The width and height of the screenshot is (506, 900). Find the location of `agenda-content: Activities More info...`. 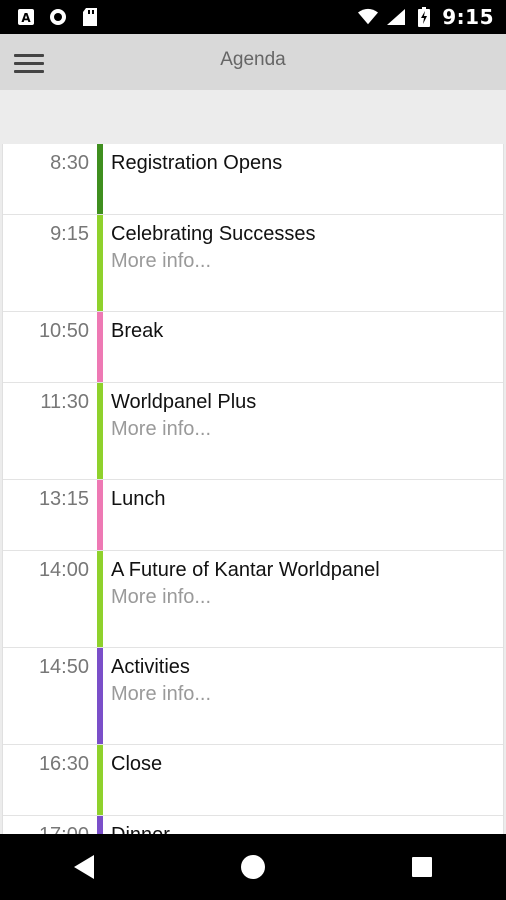

agenda-content: Activities More info... is located at coordinates (157, 696).